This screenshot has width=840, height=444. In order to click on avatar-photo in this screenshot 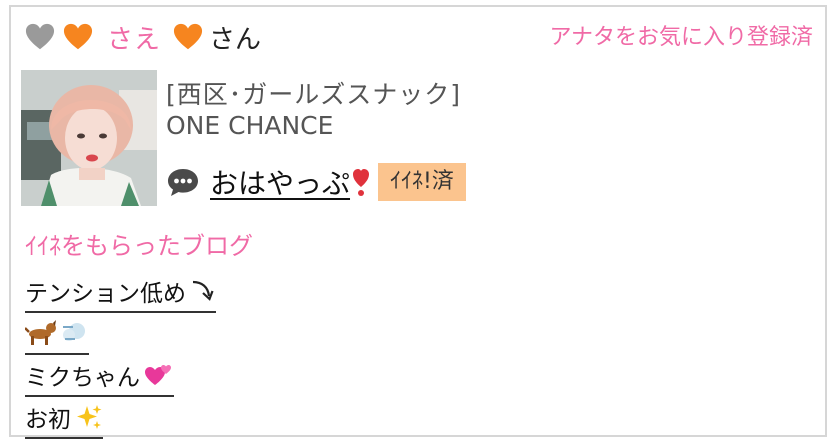, I will do `click(89, 138)`.